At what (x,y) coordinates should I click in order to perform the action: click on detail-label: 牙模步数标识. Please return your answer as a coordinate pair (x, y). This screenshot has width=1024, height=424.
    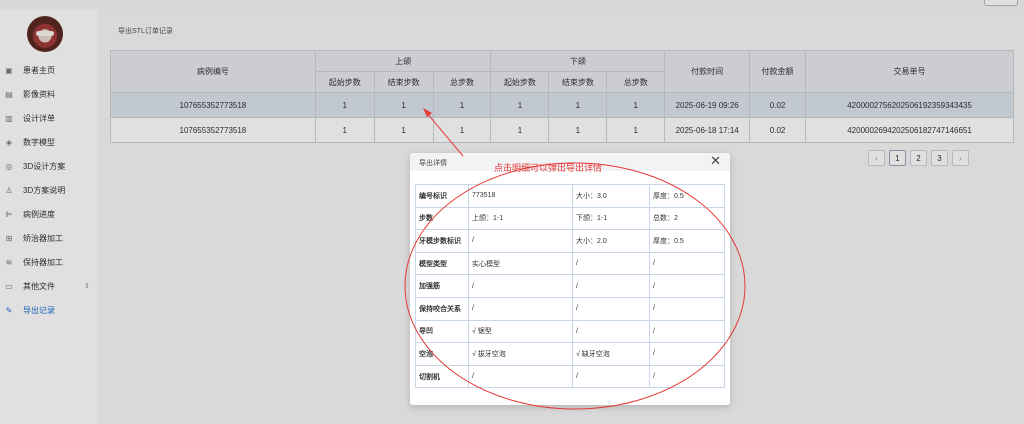
    Looking at the image, I should click on (442, 241).